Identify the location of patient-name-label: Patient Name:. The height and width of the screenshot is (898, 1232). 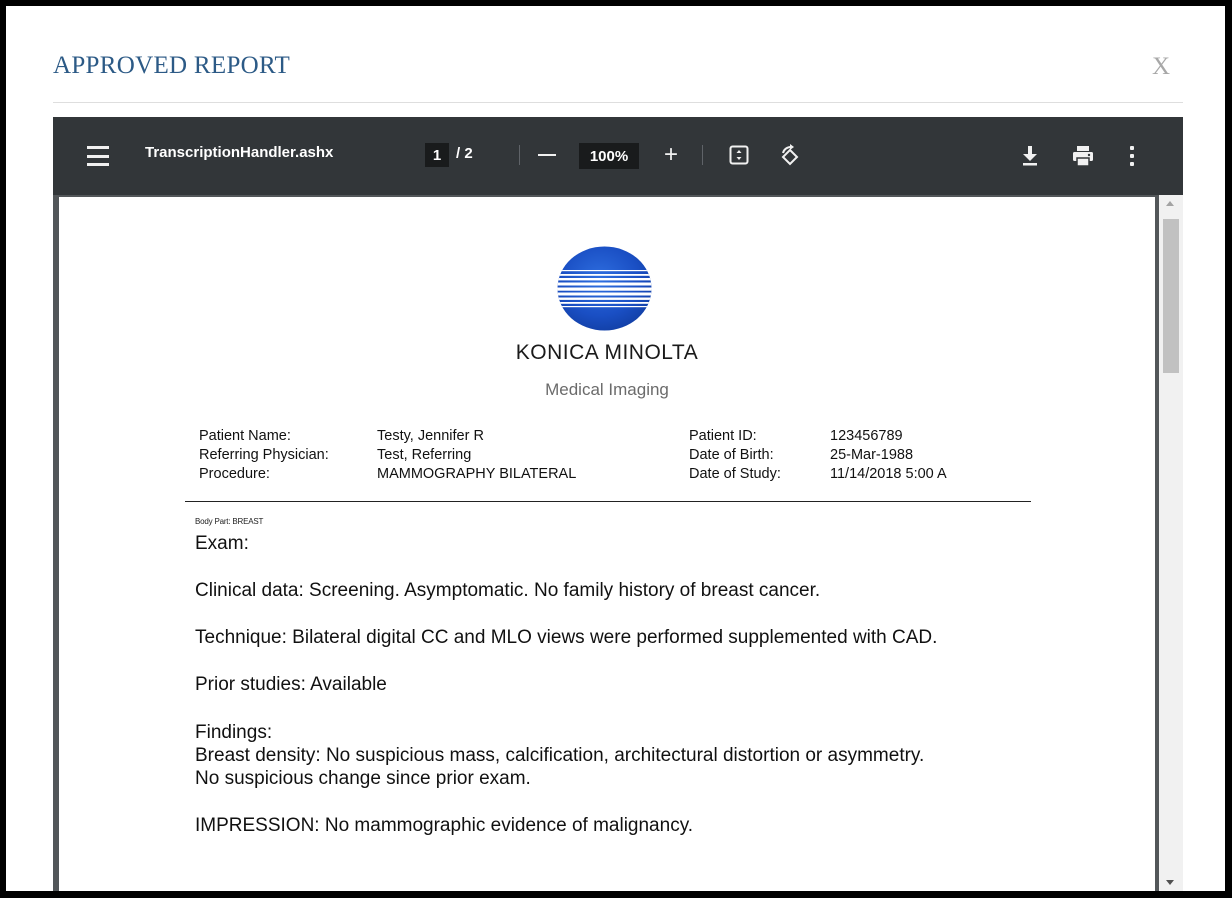
(245, 436).